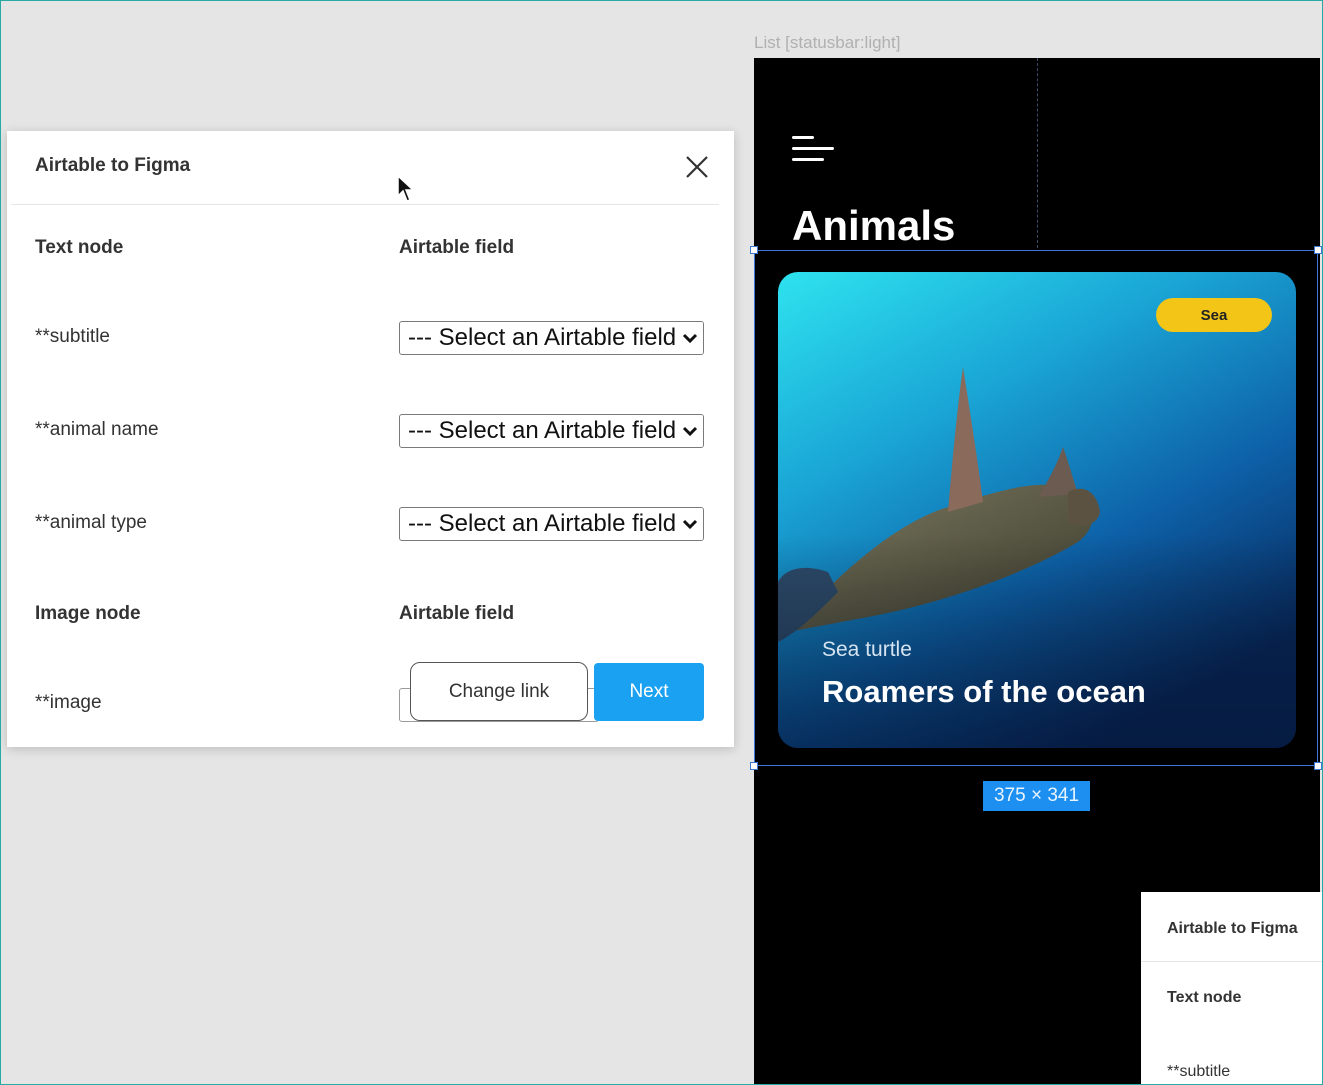 The width and height of the screenshot is (1323, 1085). What do you see at coordinates (88, 613) in the screenshot?
I see `image-node-header: Image node` at bounding box center [88, 613].